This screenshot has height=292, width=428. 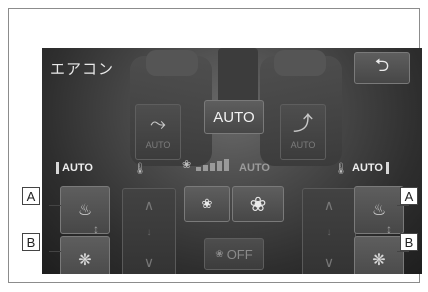 What do you see at coordinates (206, 164) in the screenshot?
I see `fan-level-indicator: ❀` at bounding box center [206, 164].